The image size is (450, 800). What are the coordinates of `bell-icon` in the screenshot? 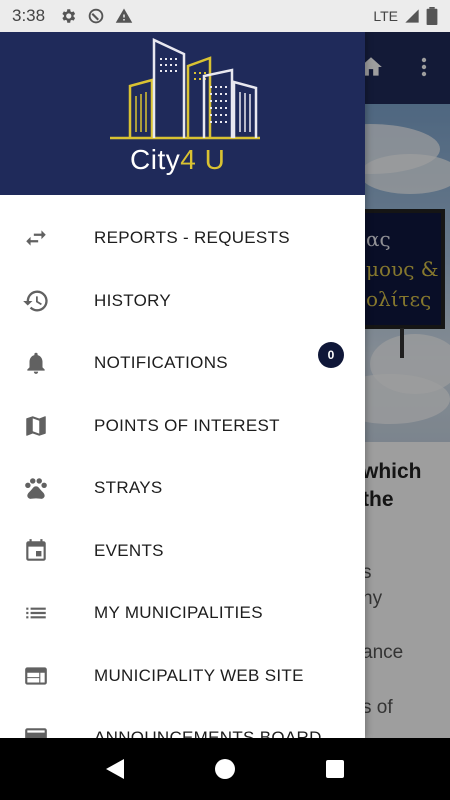 It's located at (36, 363).